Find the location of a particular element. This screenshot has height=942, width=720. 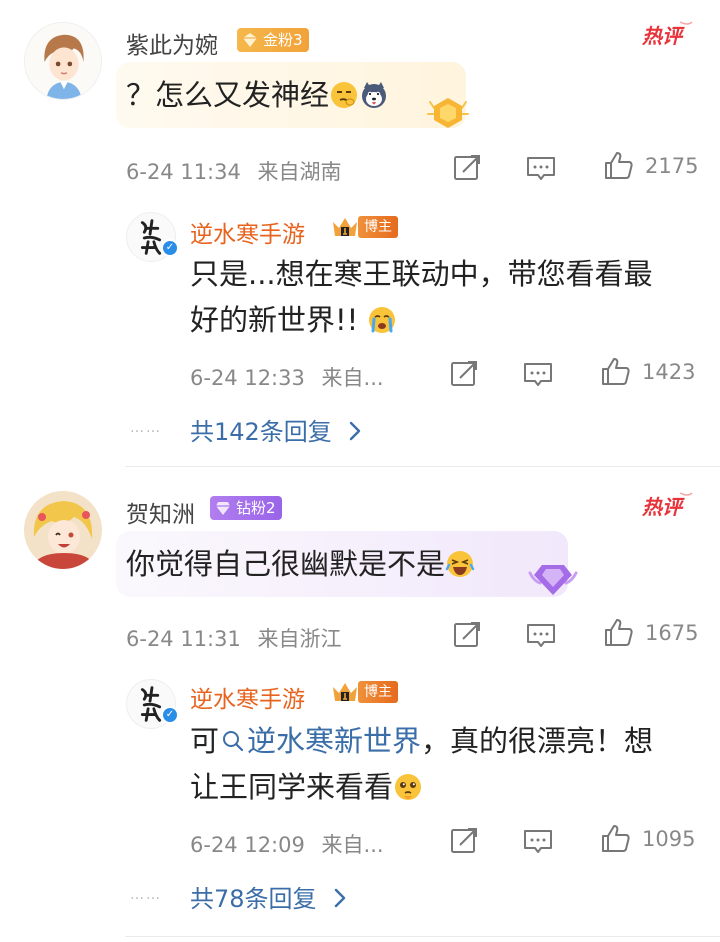

comment-meta: 6-24 11:31 来自浙江 is located at coordinates (234, 638).